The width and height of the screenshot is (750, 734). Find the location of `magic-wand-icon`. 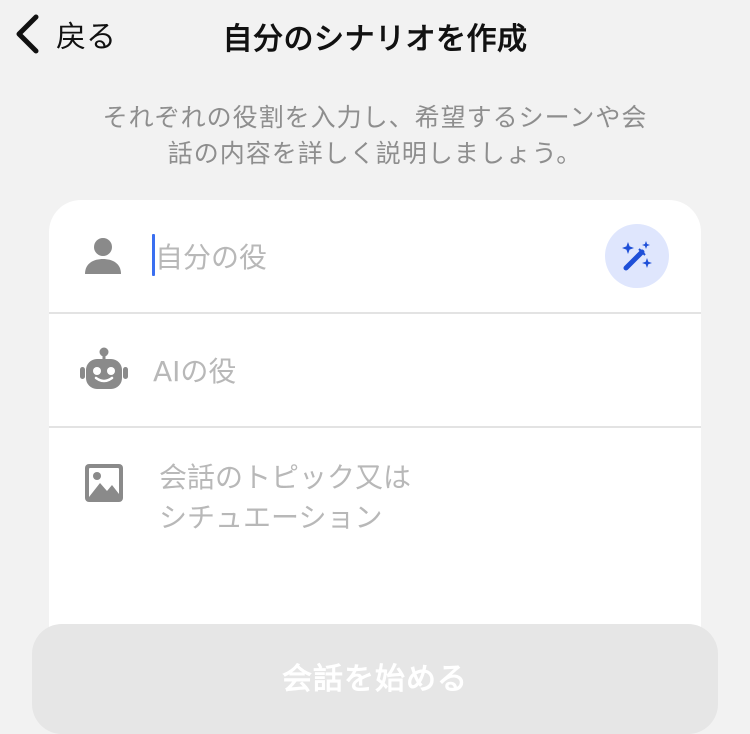

magic-wand-icon is located at coordinates (637, 256).